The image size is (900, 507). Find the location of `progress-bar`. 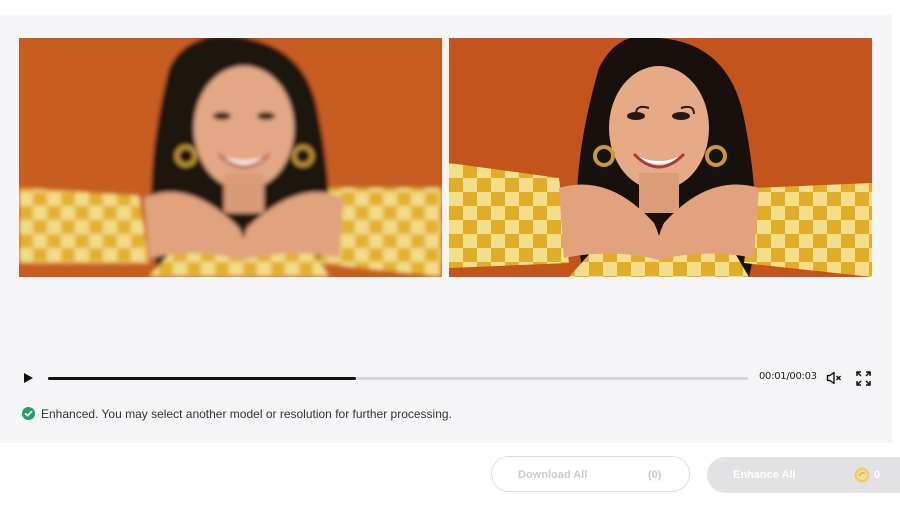

progress-bar is located at coordinates (398, 378).